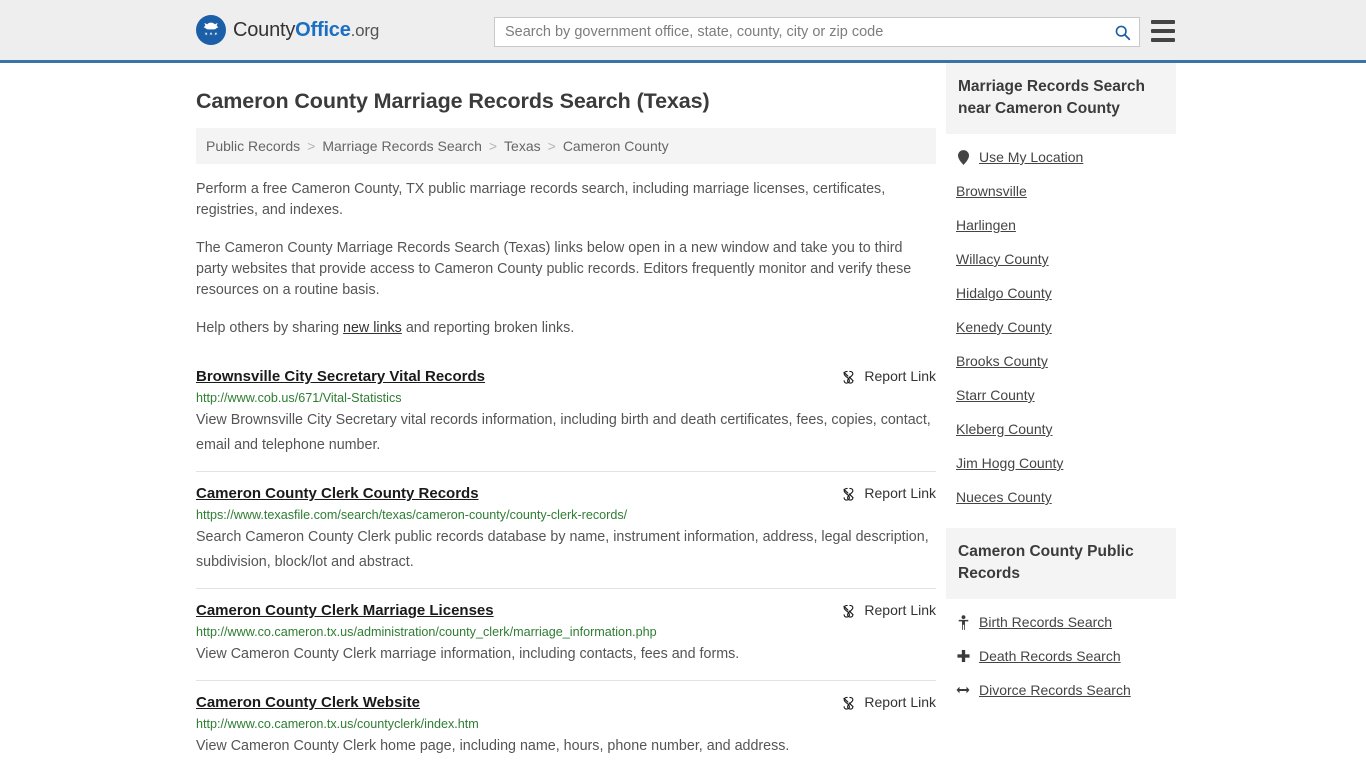 The image size is (1366, 768). What do you see at coordinates (1050, 656) in the screenshot?
I see `sidebar-link-label: Death Records Search` at bounding box center [1050, 656].